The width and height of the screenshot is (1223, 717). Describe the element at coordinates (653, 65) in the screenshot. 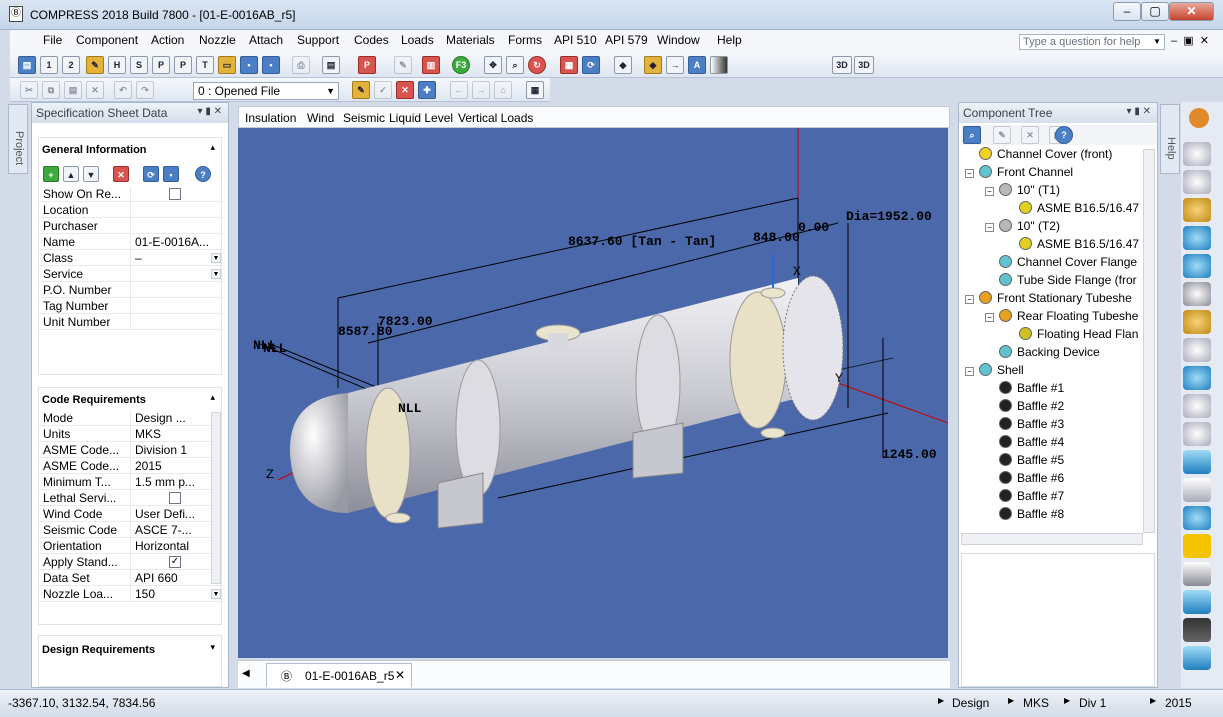

I see `hazard-icon: ◆` at that location.